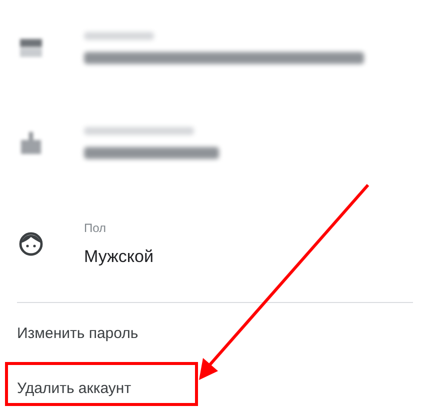 The width and height of the screenshot is (428, 418). I want to click on action-link: Удалить аккаунт, so click(74, 388).